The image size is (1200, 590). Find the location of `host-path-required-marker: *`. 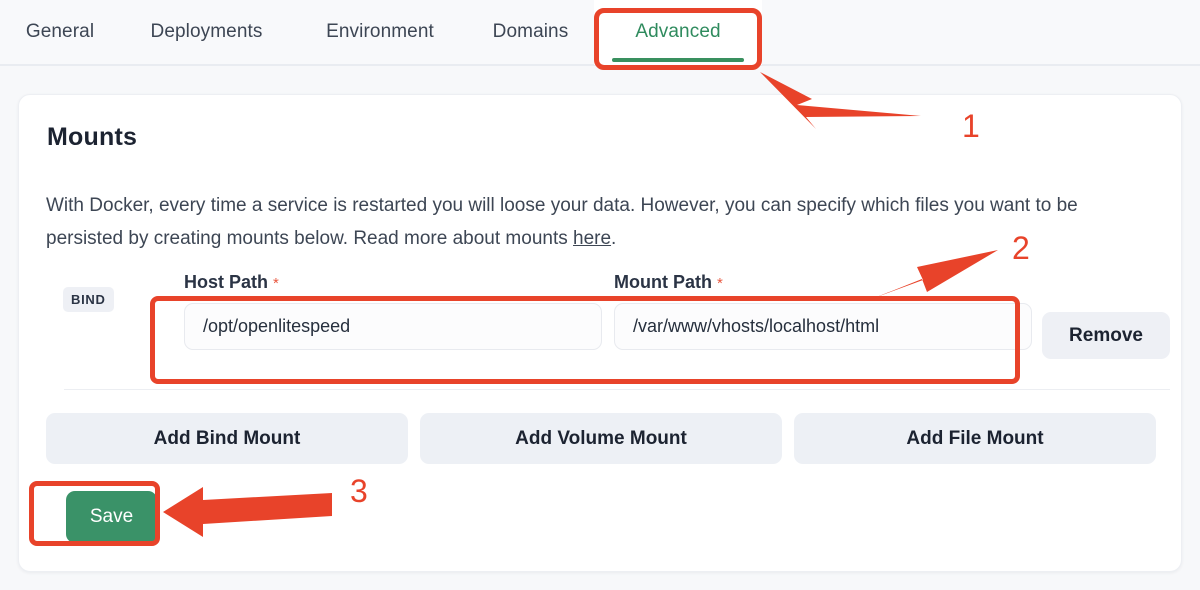

host-path-required-marker: * is located at coordinates (276, 283).